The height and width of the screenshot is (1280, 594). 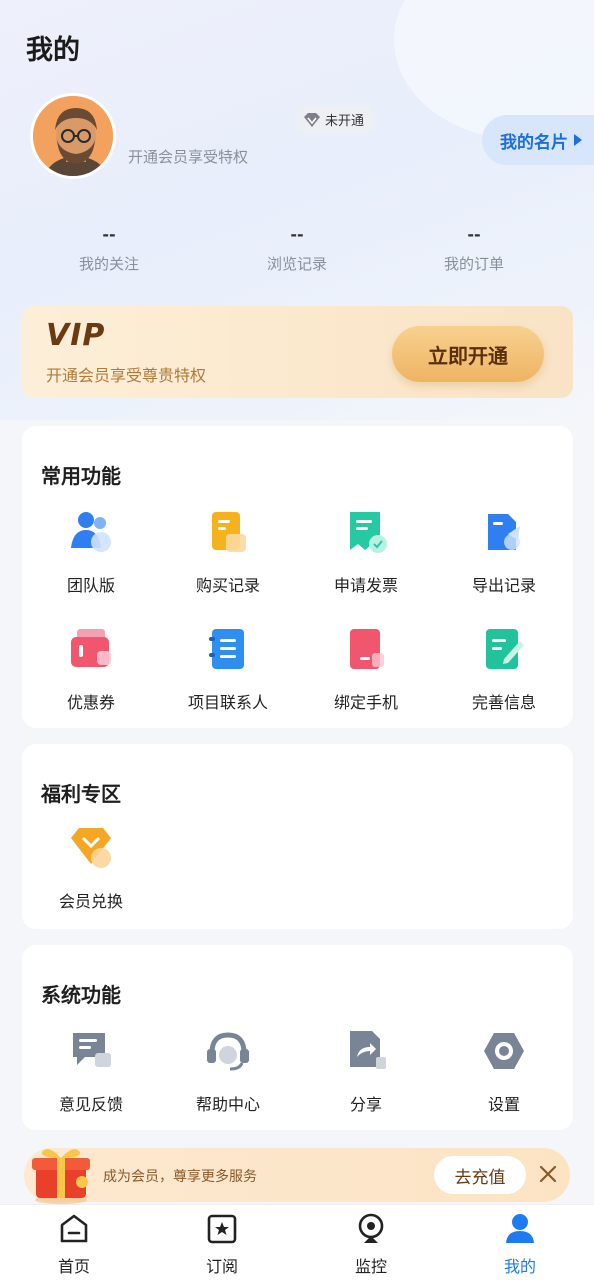 I want to click on tab-label: 首页, so click(x=73, y=1266).